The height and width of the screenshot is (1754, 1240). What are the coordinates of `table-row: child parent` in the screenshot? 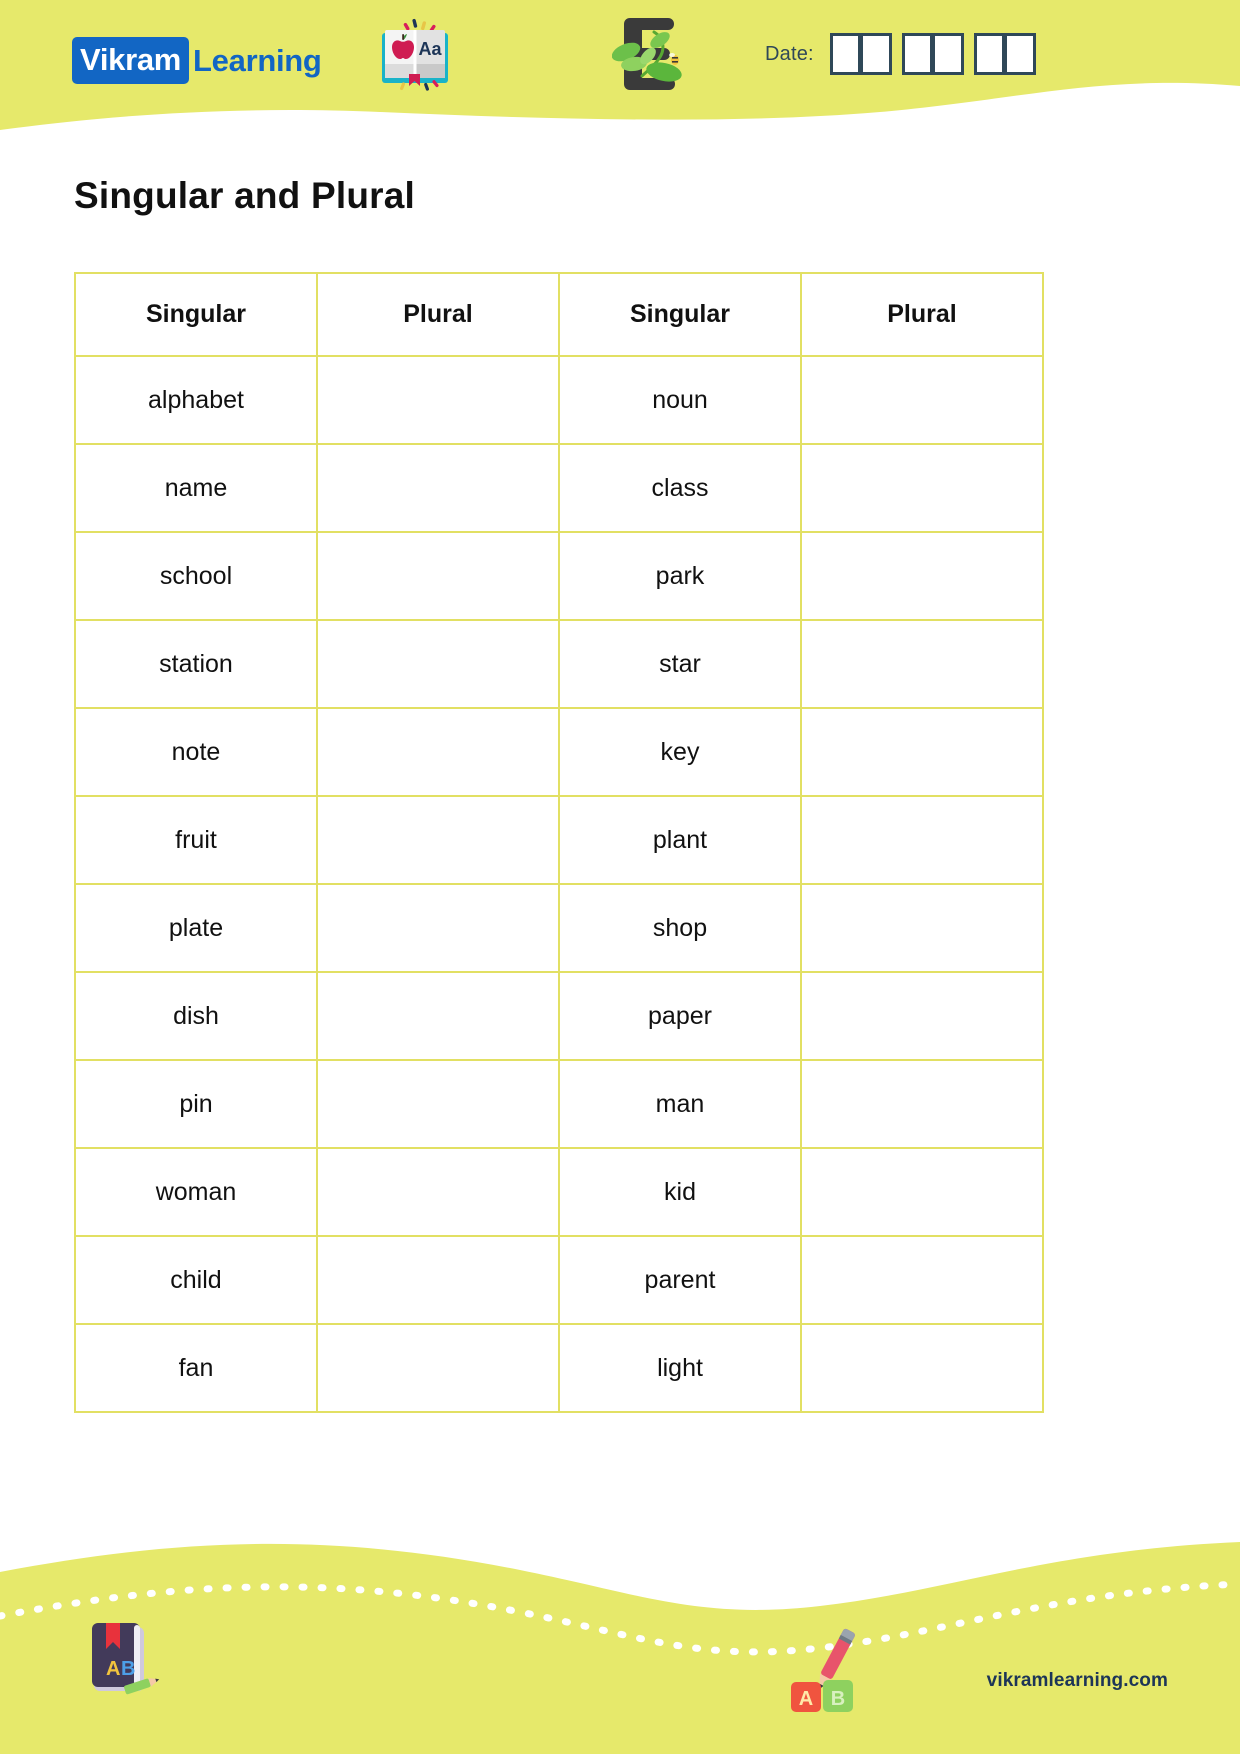 It's located at (559, 1280).